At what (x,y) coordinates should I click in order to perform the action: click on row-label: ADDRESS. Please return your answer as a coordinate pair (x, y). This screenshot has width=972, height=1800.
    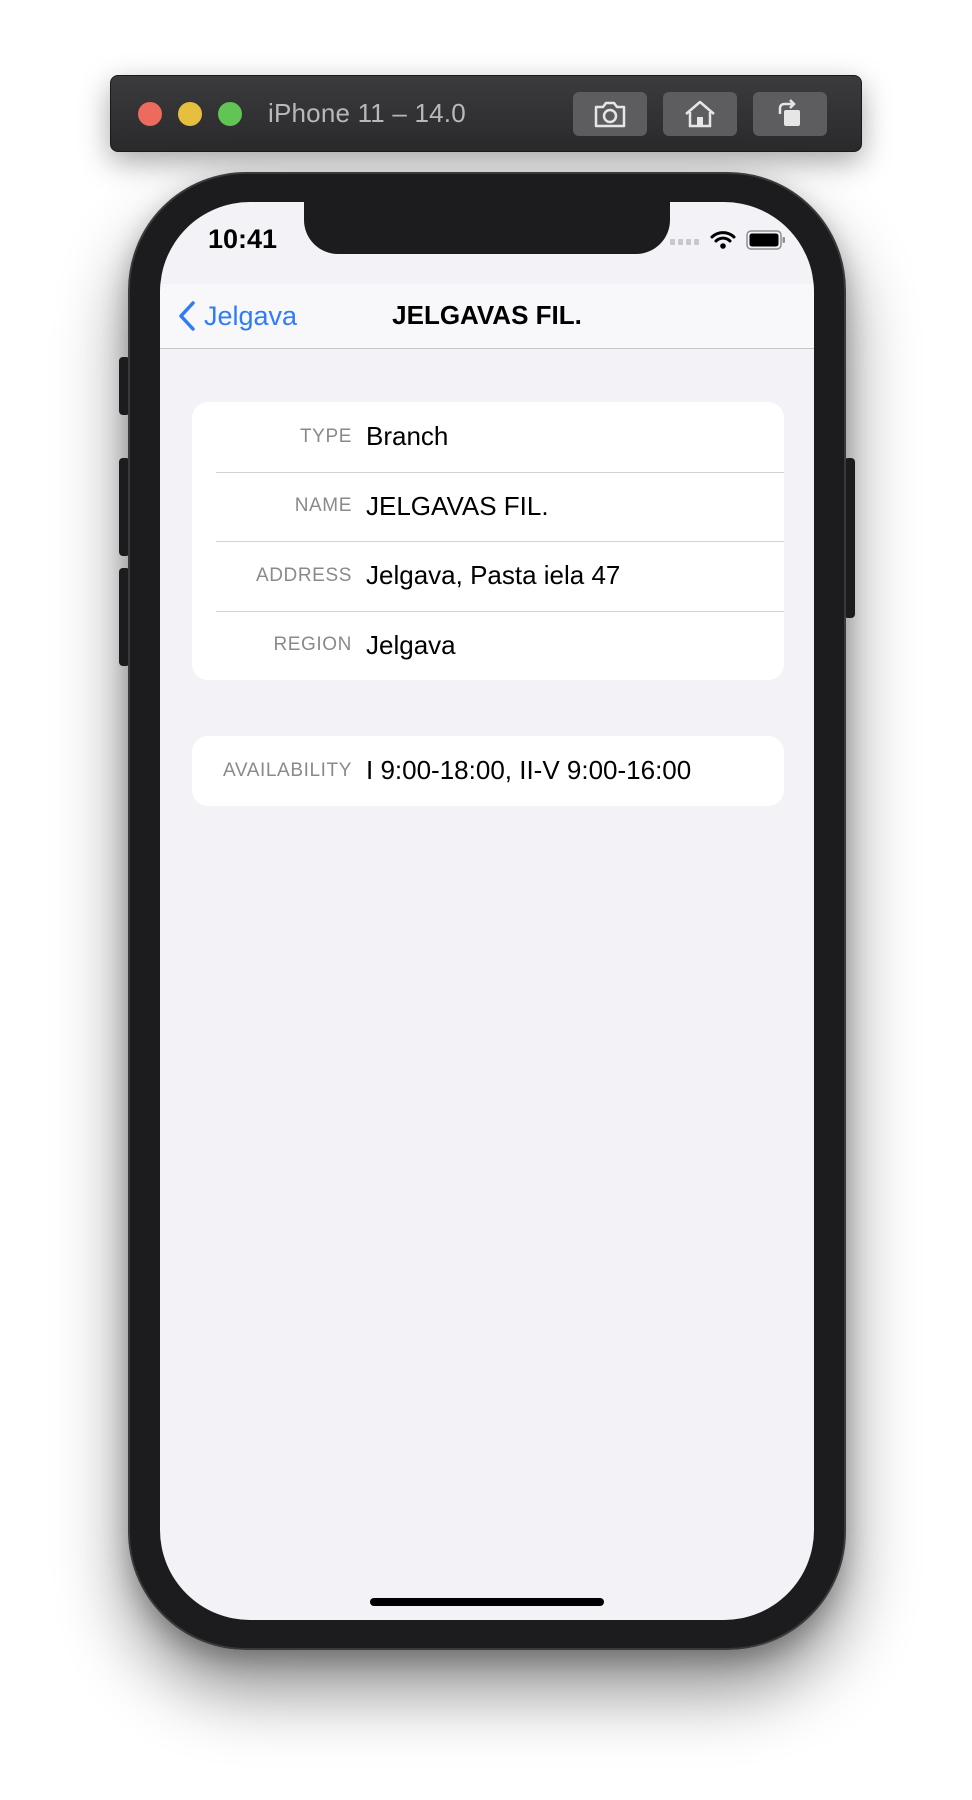
    Looking at the image, I should click on (303, 575).